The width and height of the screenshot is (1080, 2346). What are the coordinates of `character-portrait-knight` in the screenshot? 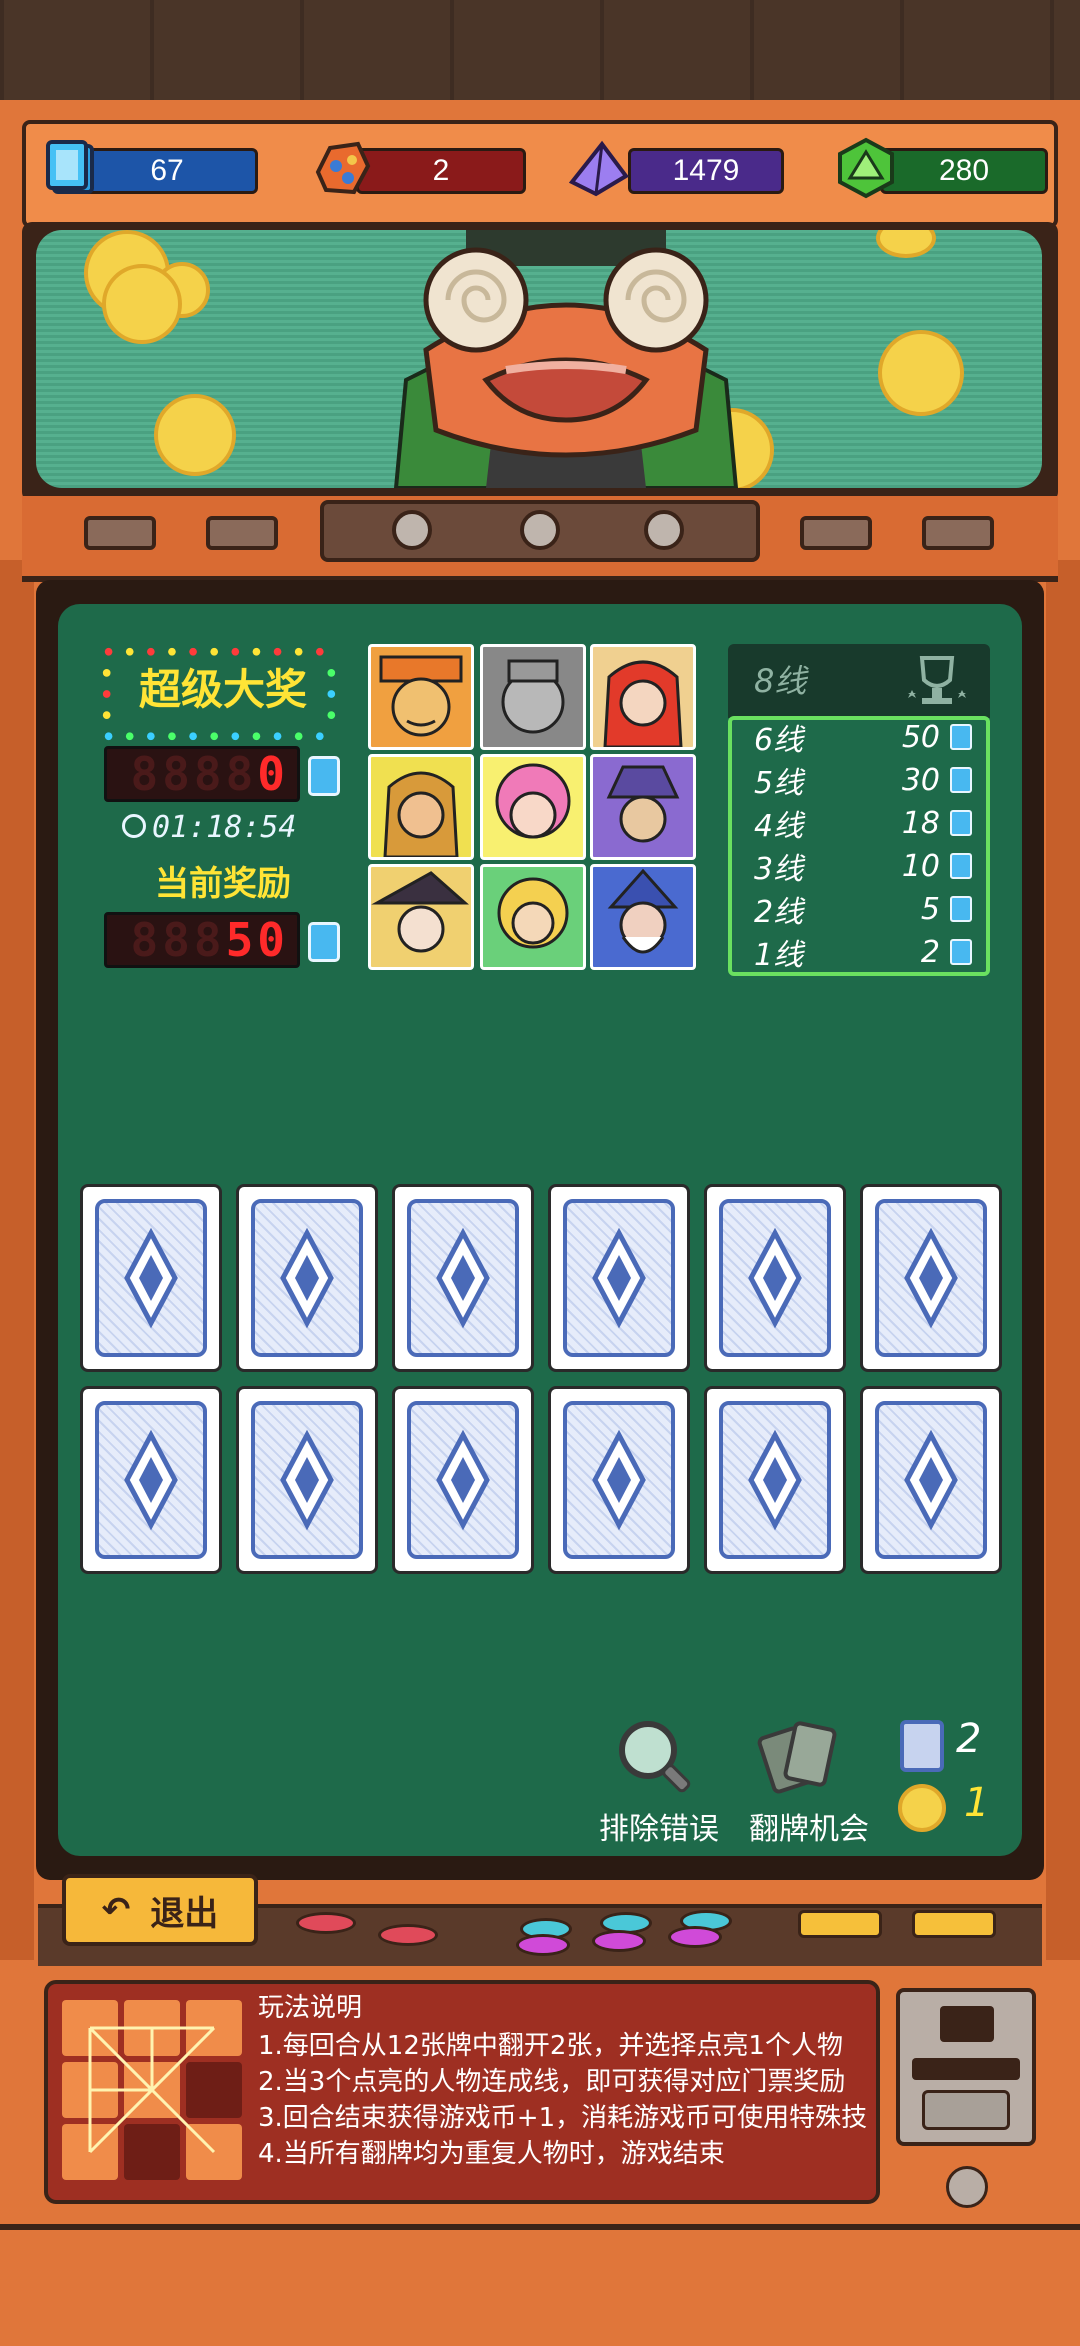 It's located at (533, 697).